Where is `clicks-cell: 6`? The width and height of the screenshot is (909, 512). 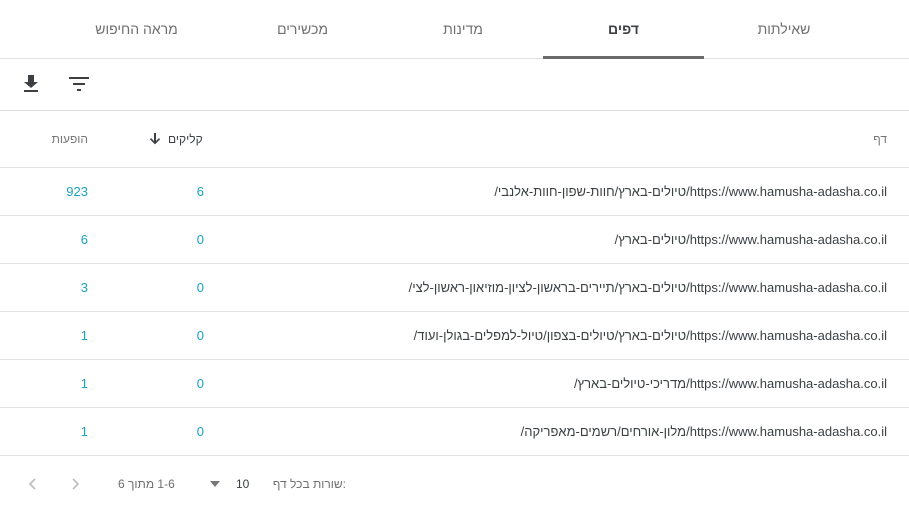
clicks-cell: 6 is located at coordinates (200, 191).